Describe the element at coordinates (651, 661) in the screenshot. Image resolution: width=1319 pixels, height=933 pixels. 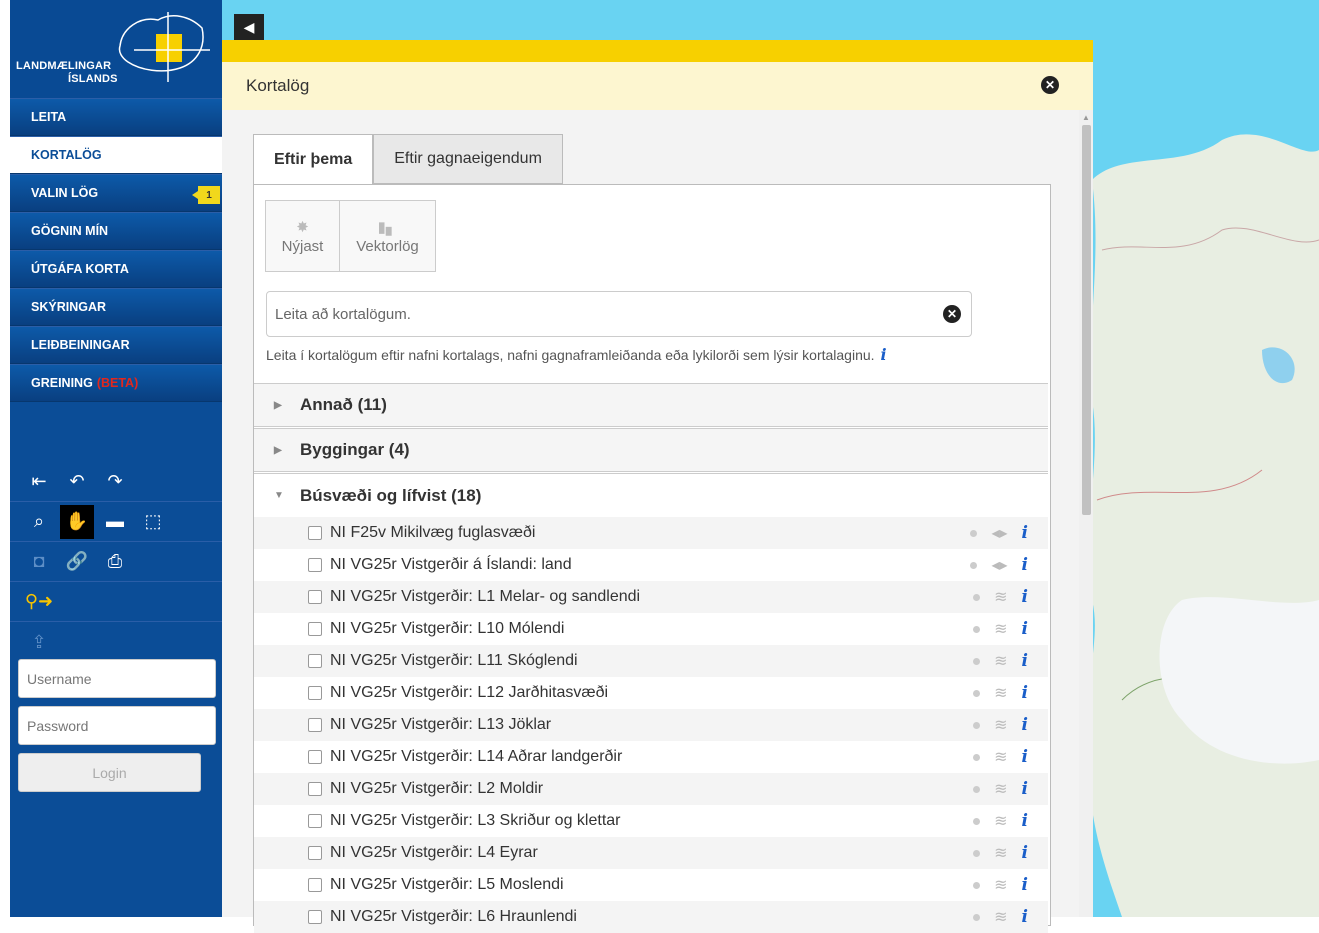
I see `layer-row: NI VG25r Vistgerðir: L11 Skóglendi ≋ i` at that location.